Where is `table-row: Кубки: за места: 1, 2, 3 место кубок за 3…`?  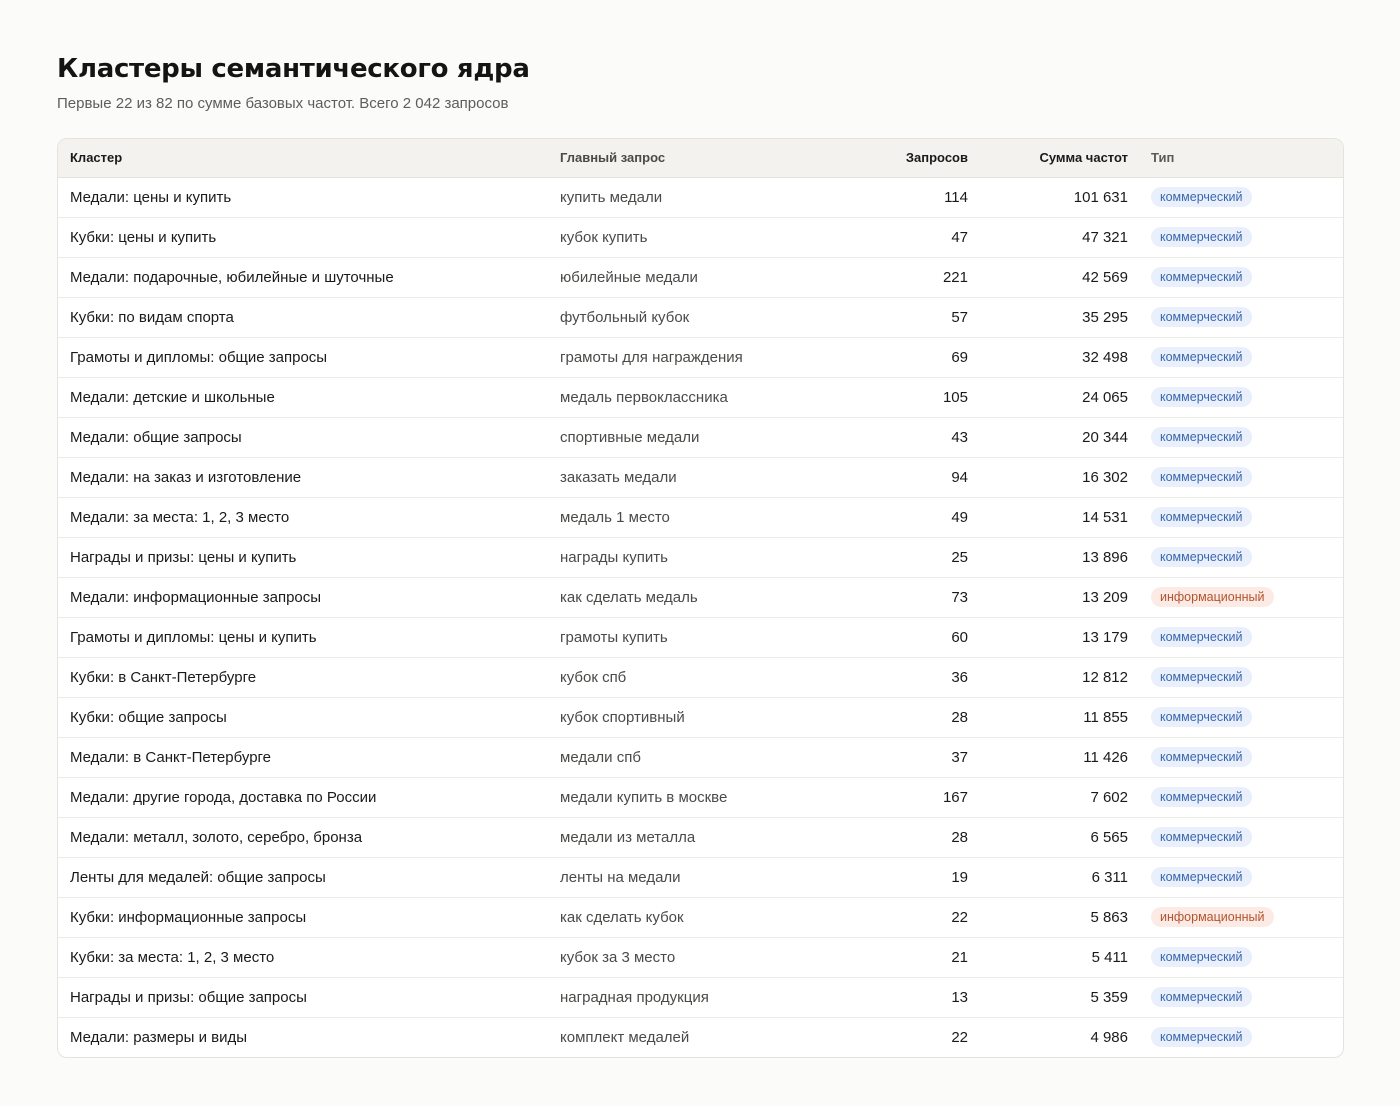 table-row: Кубки: за места: 1, 2, 3 место кубок за 3… is located at coordinates (700, 956).